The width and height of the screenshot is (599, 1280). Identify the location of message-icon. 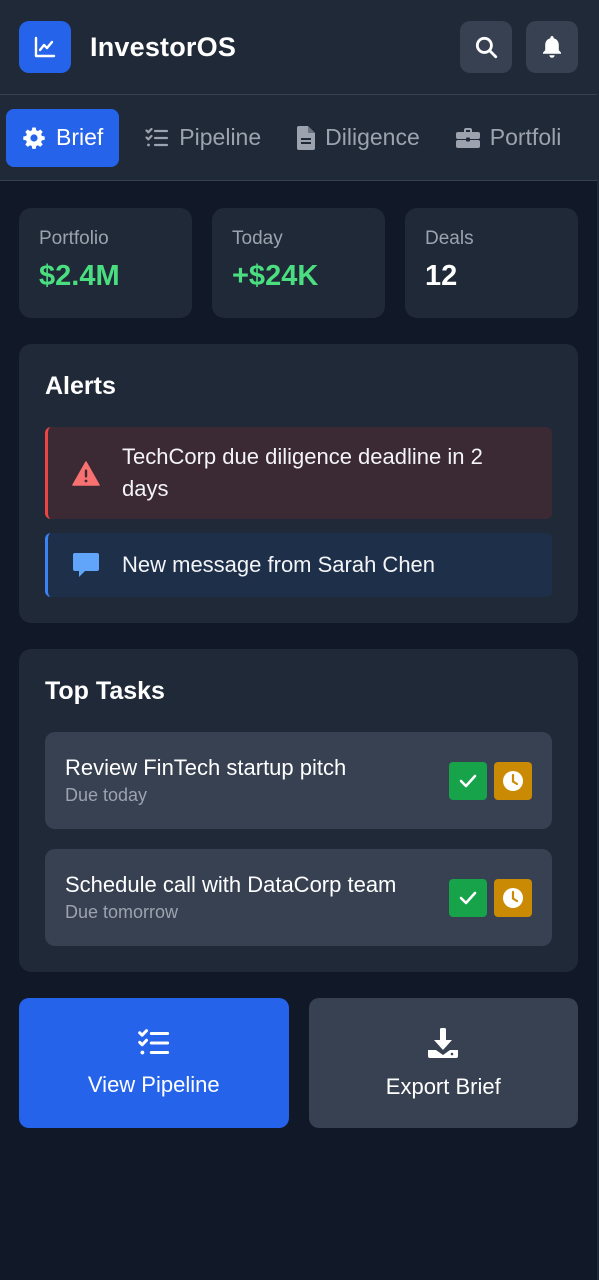
(86, 565).